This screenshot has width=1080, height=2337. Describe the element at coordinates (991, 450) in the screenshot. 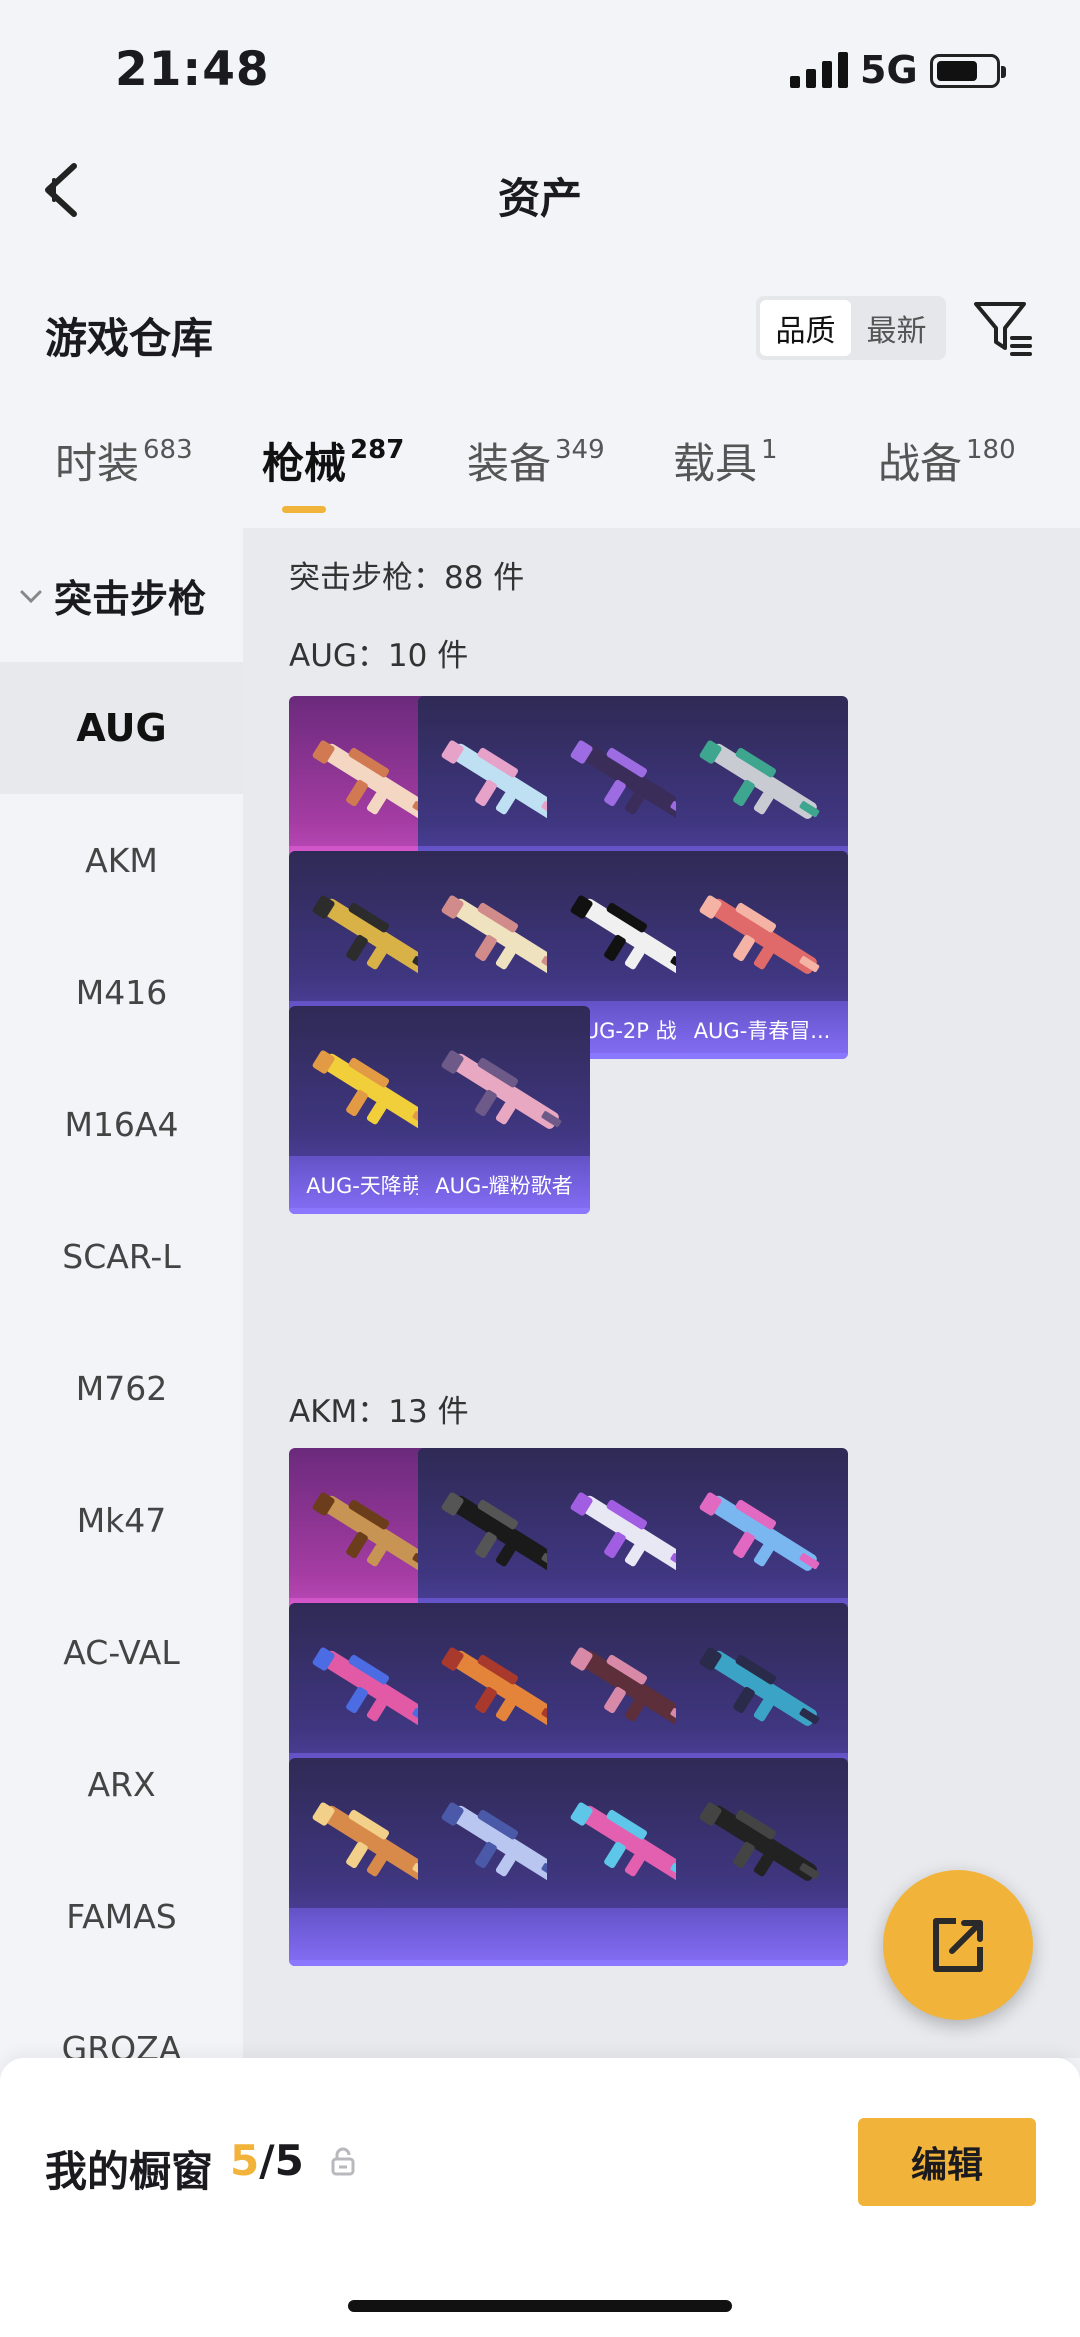

I see `tab-count: 180` at that location.